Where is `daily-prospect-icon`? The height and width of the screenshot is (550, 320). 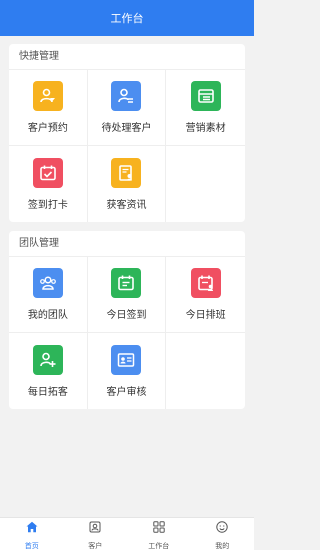
daily-prospect-icon is located at coordinates (47, 359).